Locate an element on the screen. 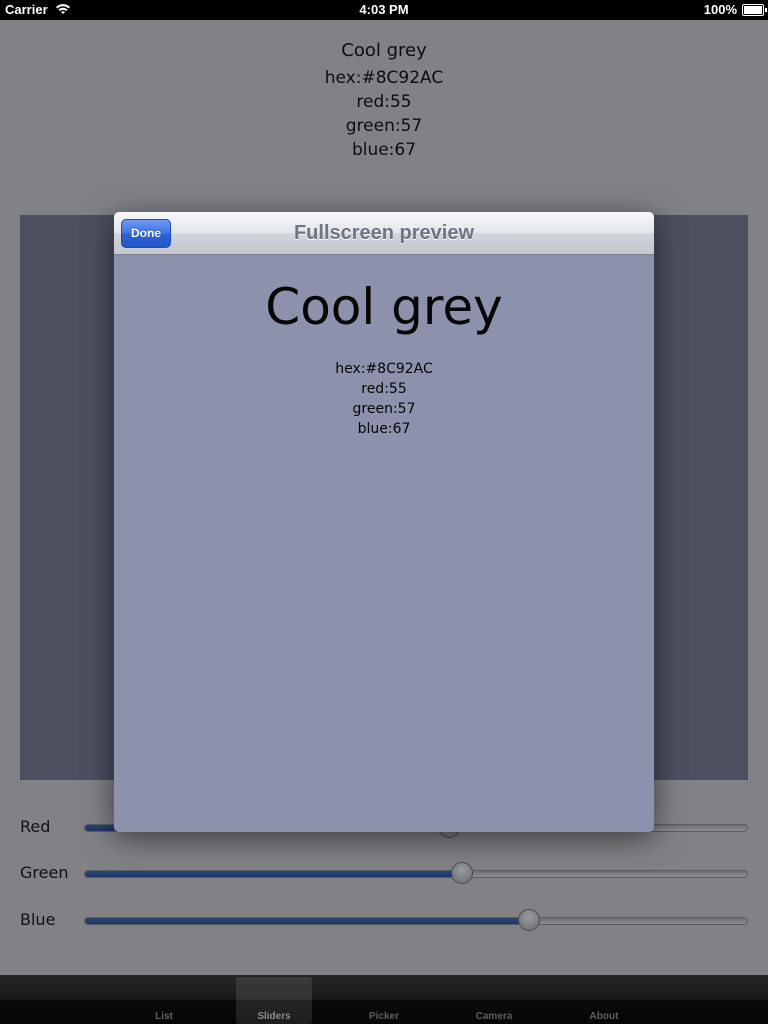 The width and height of the screenshot is (768, 1024). tab-picker: Picker is located at coordinates (384, 1000).